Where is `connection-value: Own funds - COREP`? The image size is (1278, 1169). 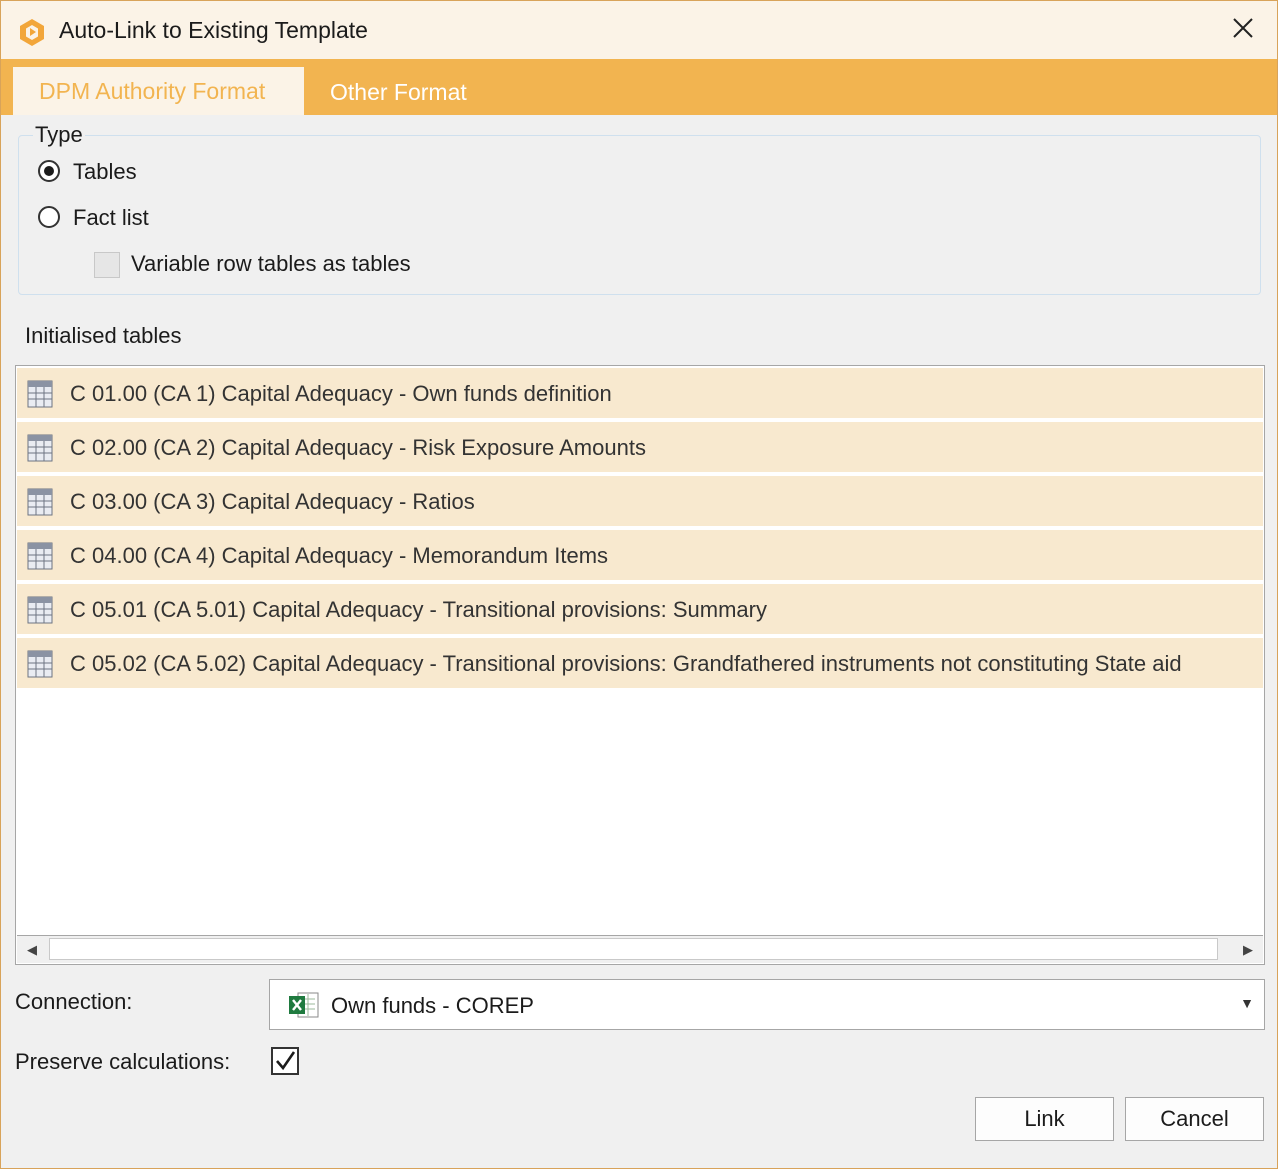
connection-value: Own funds - COREP is located at coordinates (432, 1005).